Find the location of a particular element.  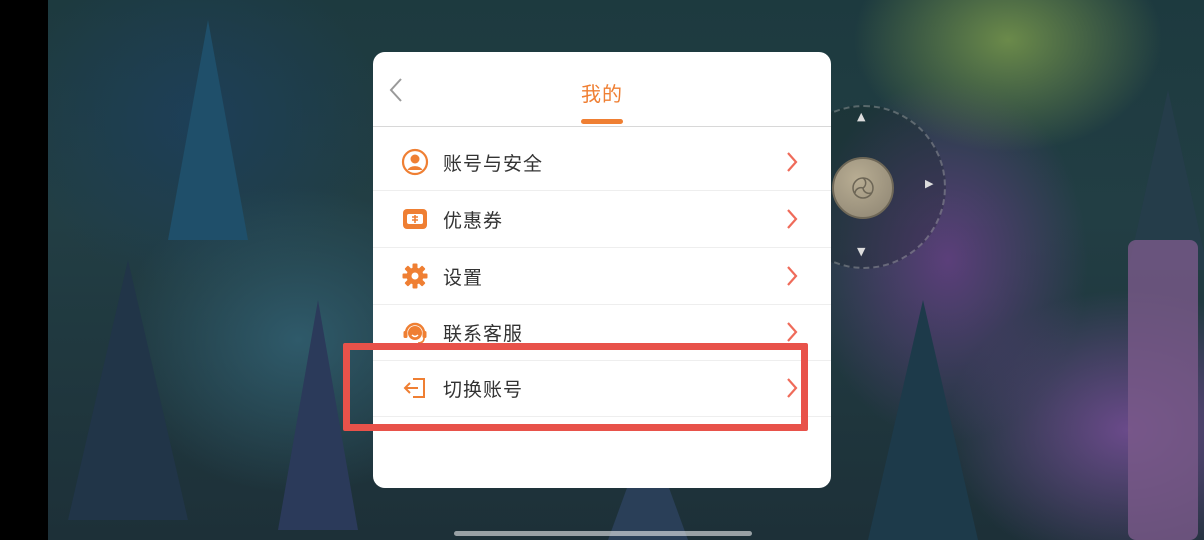

headset-icon is located at coordinates (415, 333).